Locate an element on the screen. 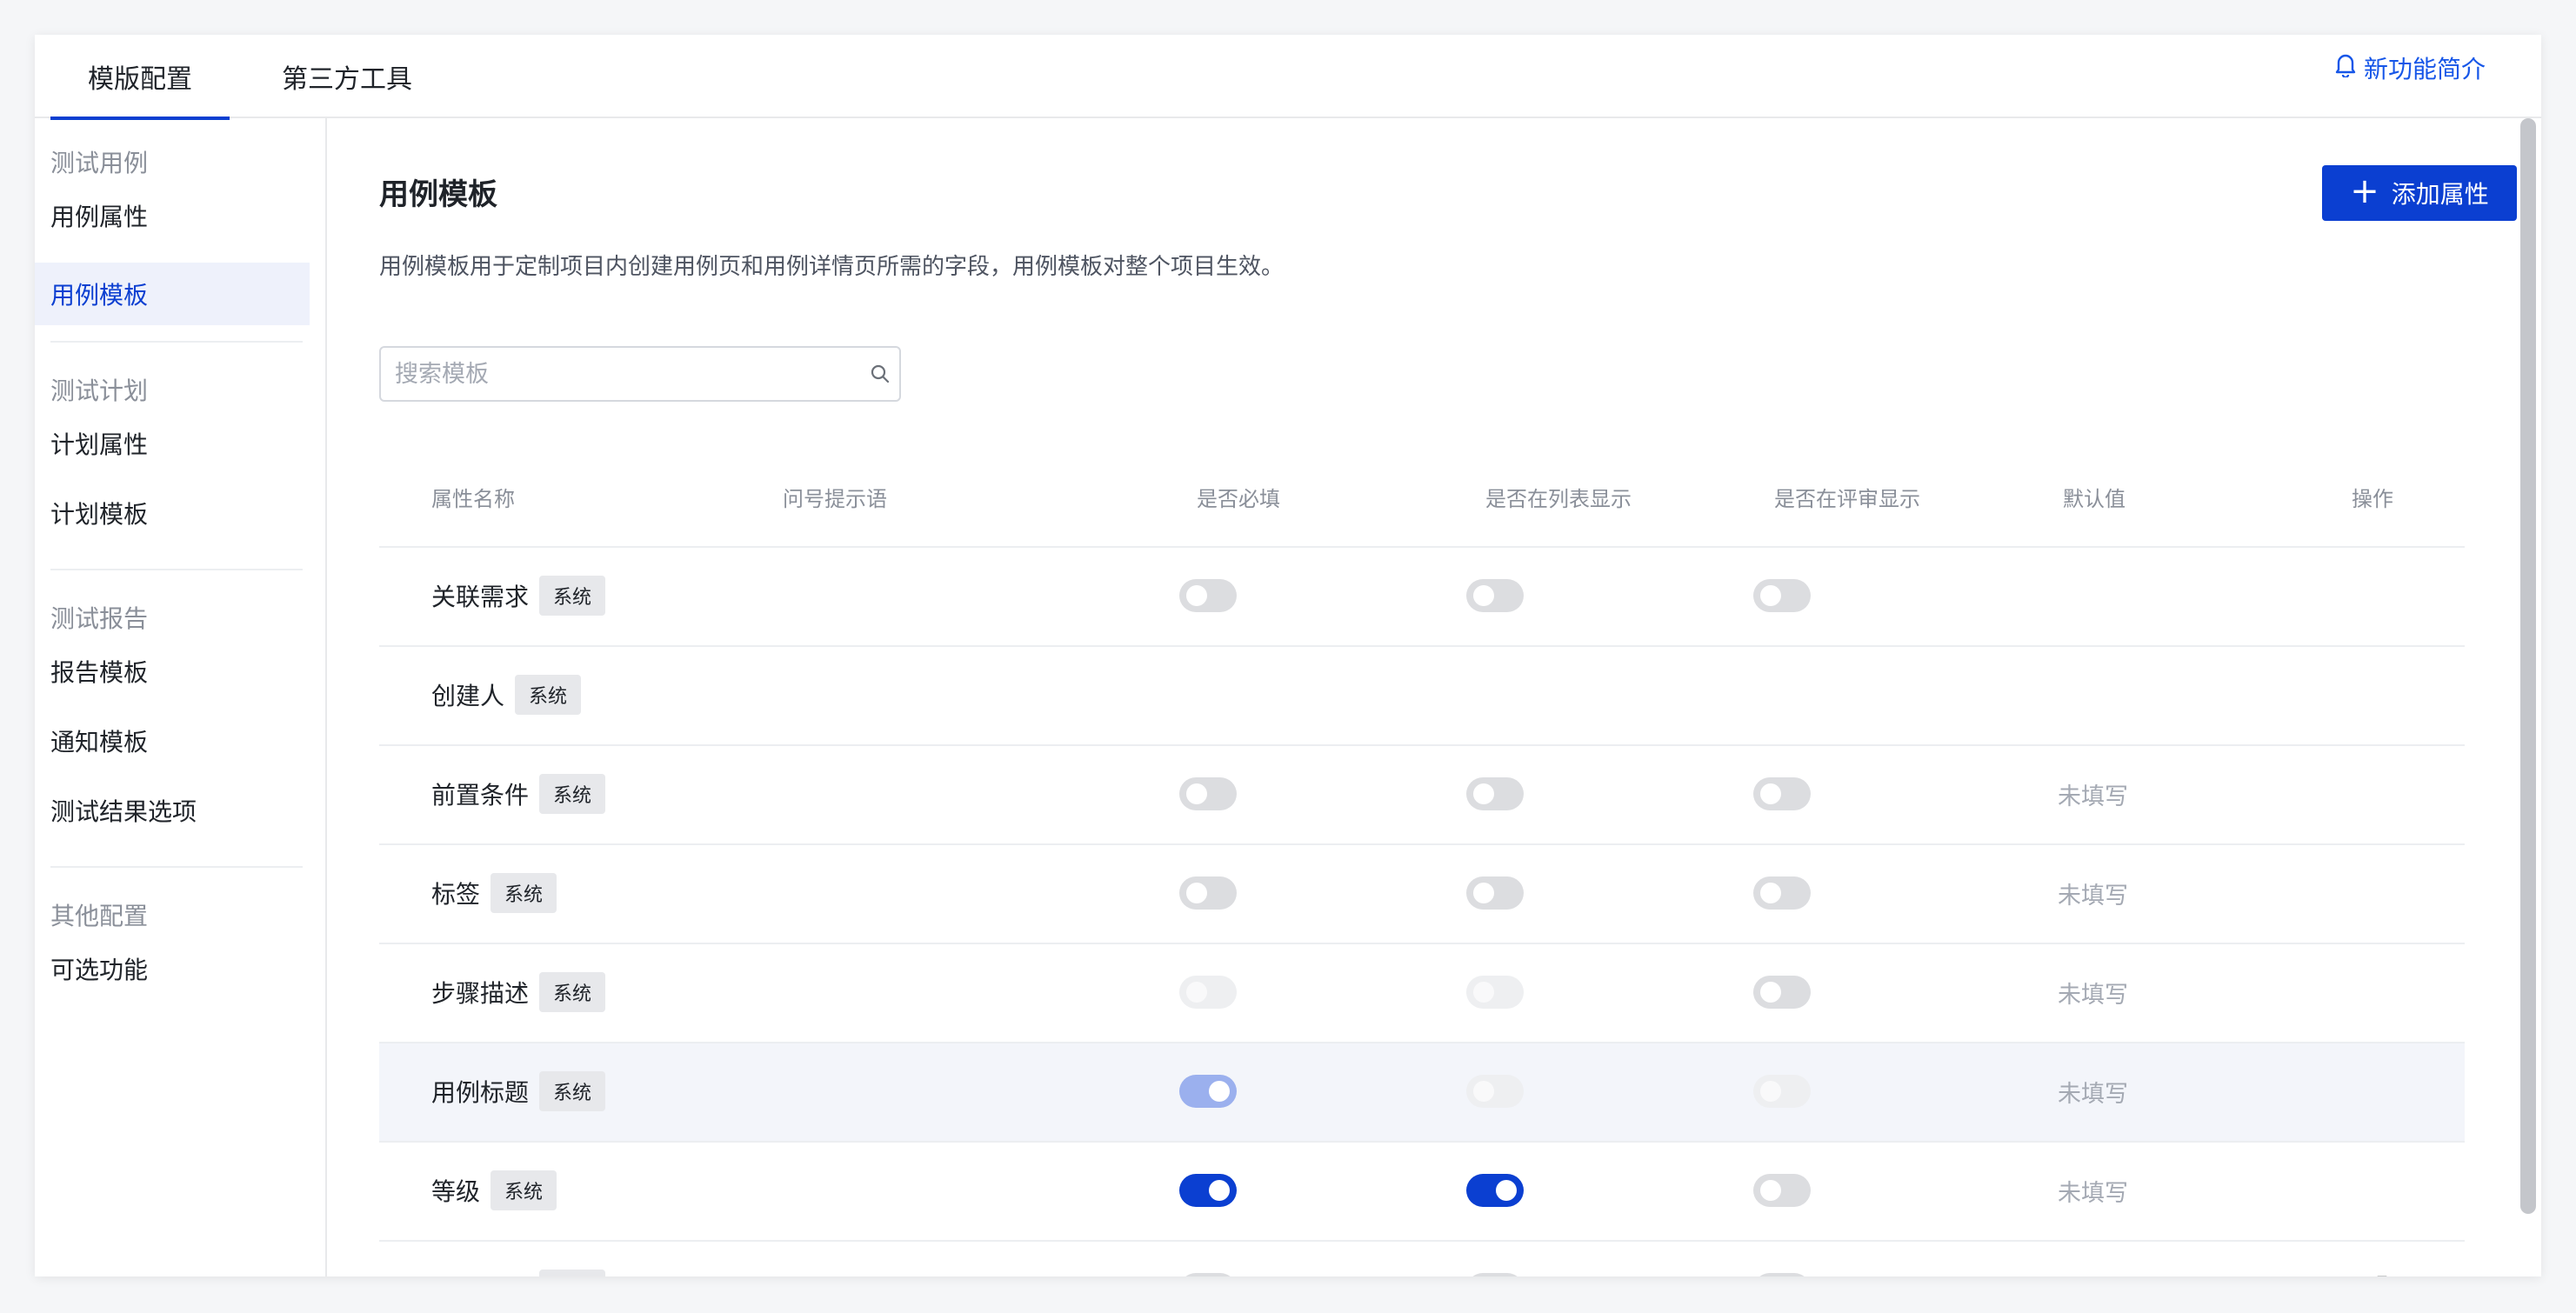  attr-name: 评估工时 is located at coordinates (480, 1274).